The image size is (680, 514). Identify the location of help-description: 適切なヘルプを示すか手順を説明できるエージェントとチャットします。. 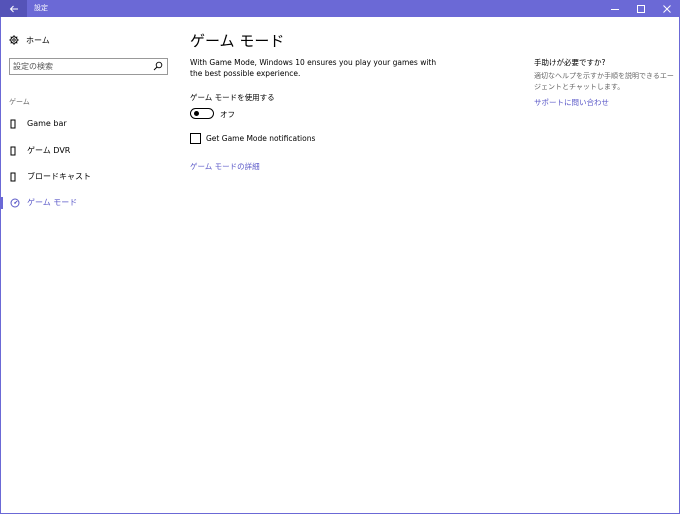
(604, 81).